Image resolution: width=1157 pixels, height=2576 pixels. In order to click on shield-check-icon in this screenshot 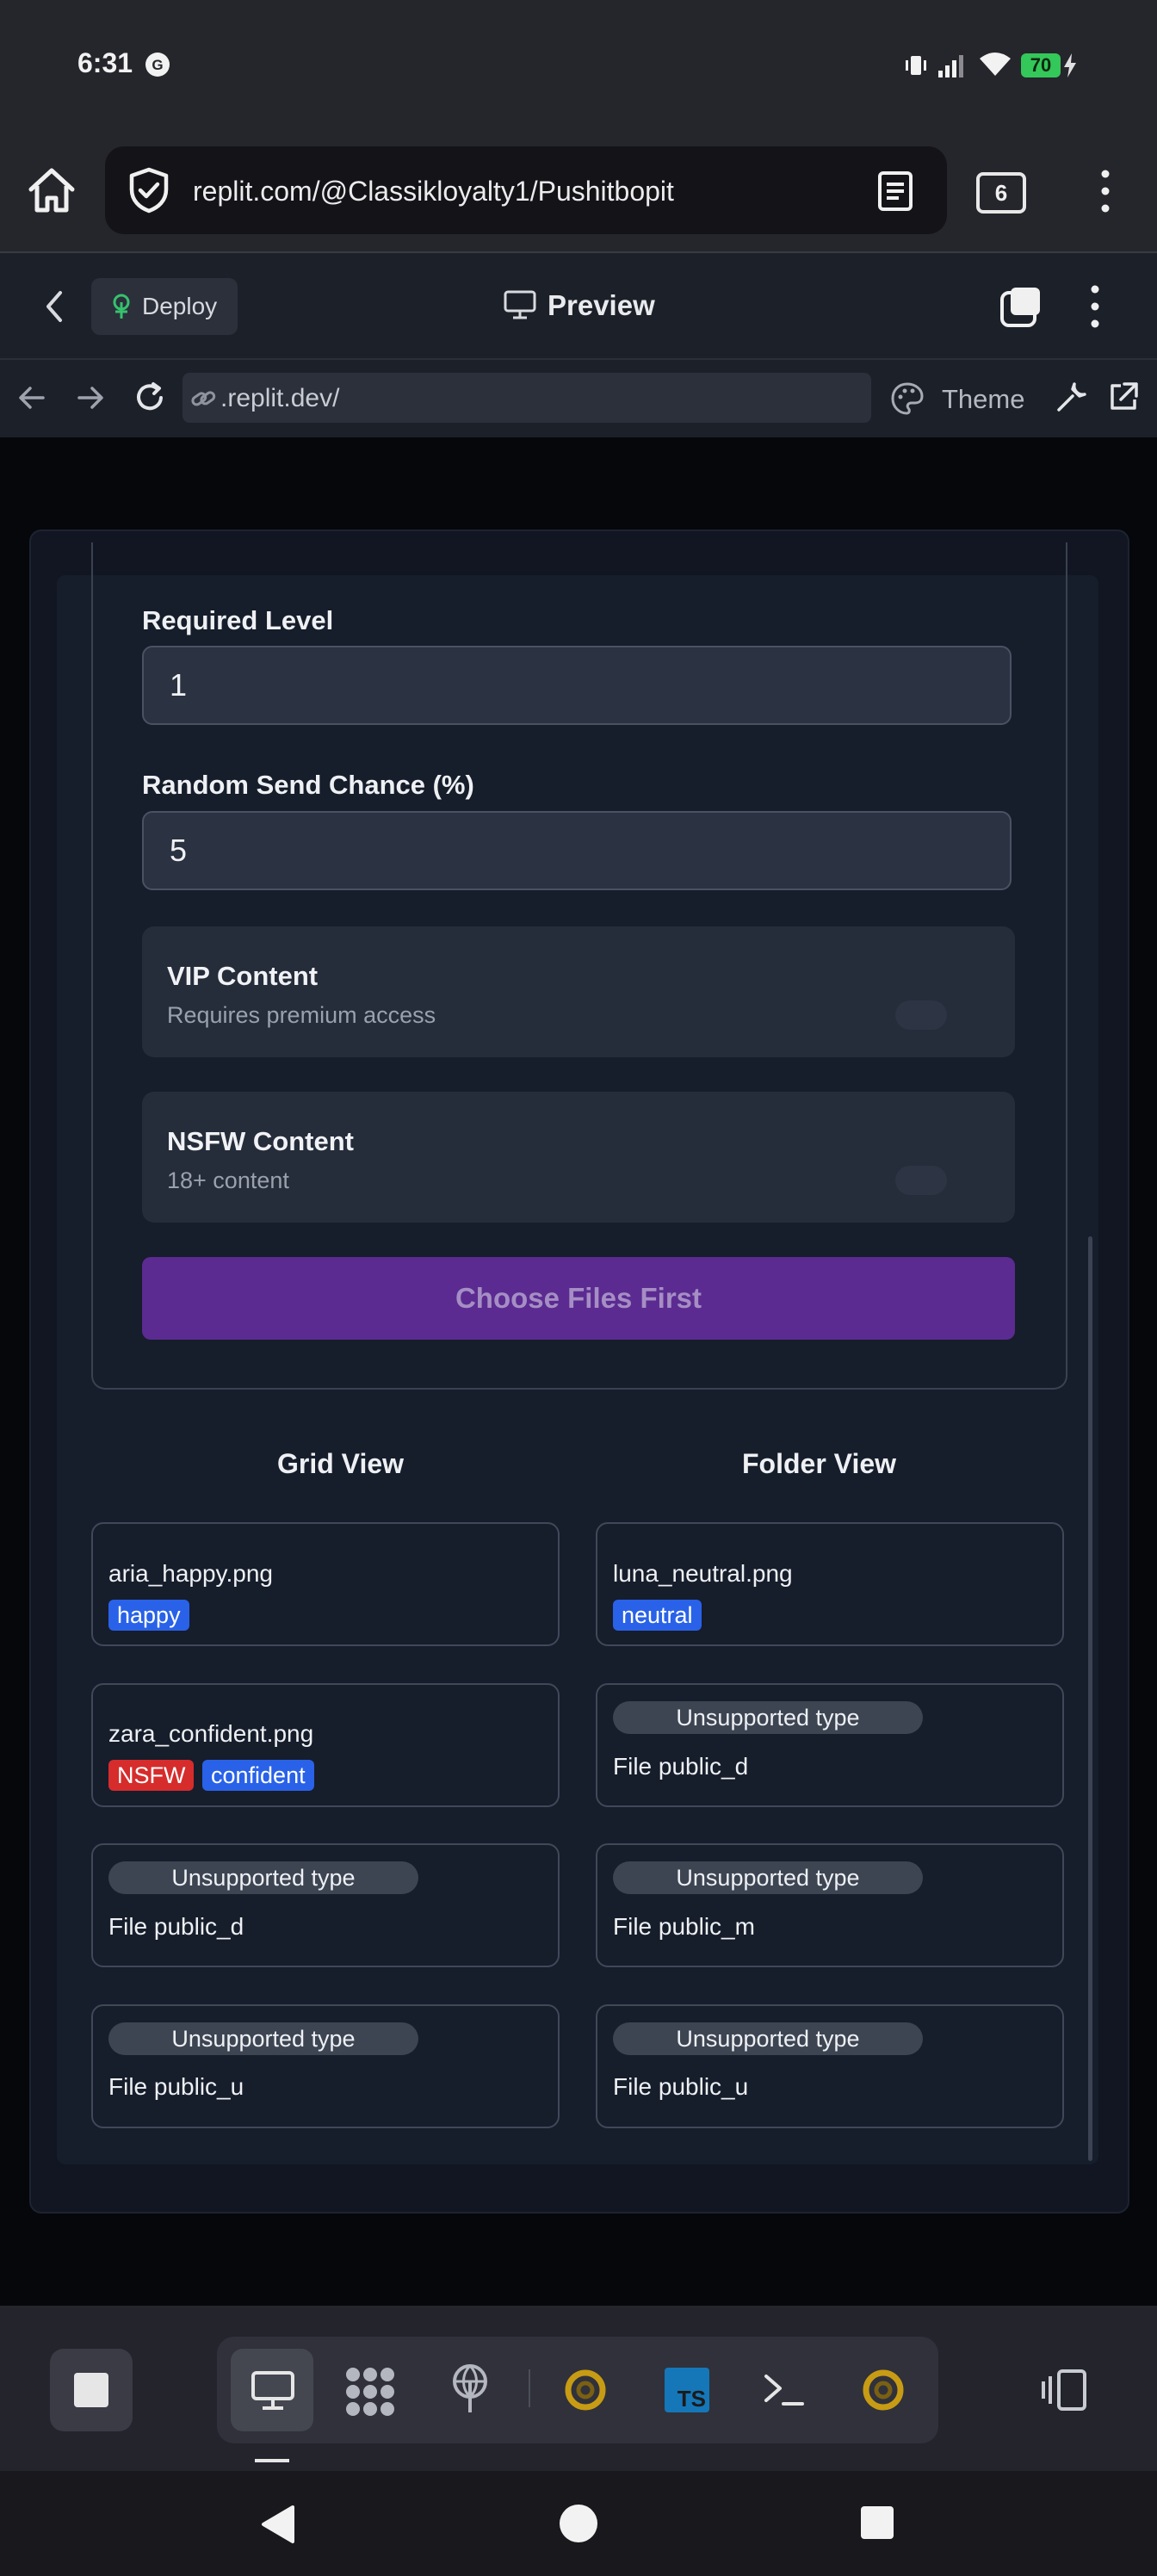, I will do `click(149, 191)`.